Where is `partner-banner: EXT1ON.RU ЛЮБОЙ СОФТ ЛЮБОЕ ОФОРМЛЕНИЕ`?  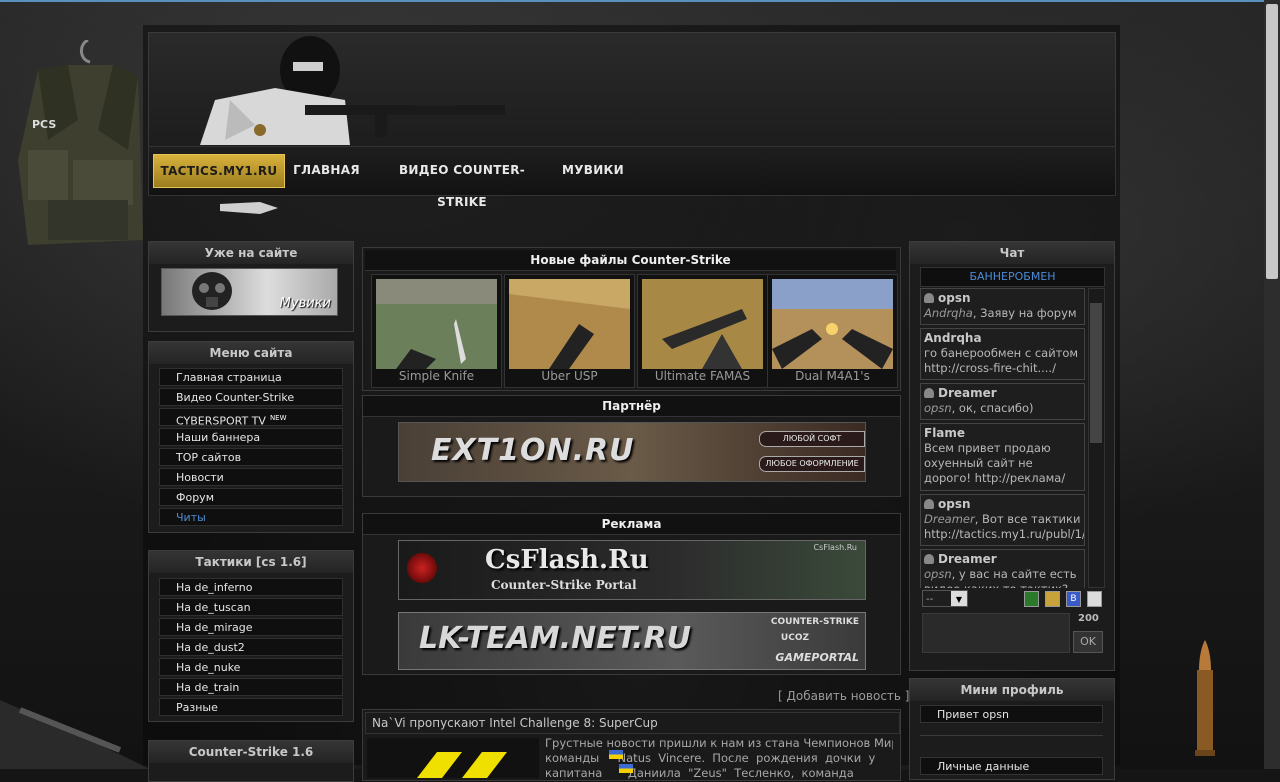
partner-banner: EXT1ON.RU ЛЮБОЙ СОФТ ЛЮБОЕ ОФОРМЛЕНИЕ is located at coordinates (632, 452).